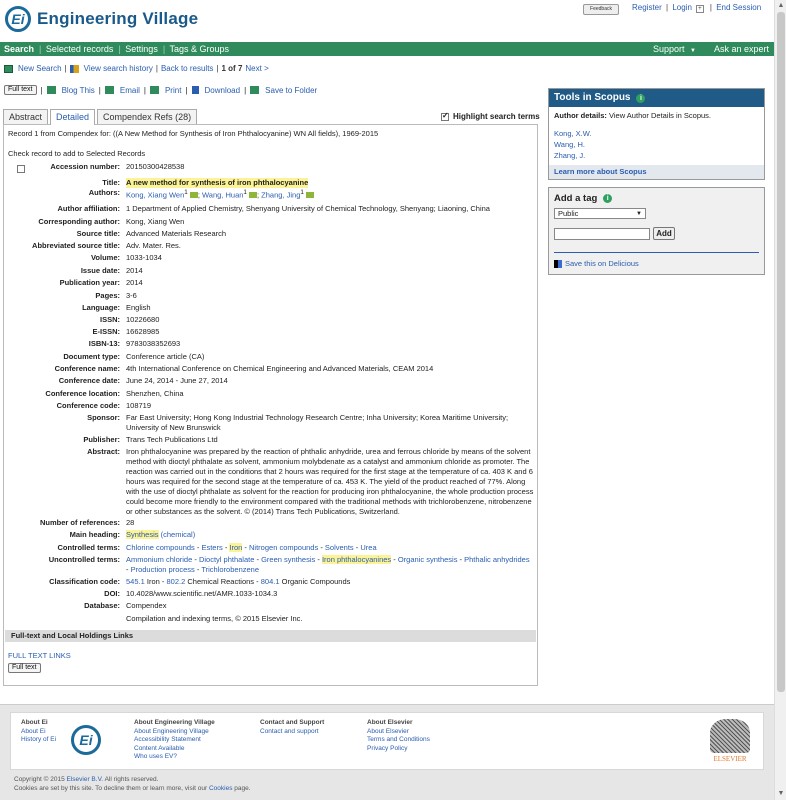 This screenshot has height=800, width=786. Describe the element at coordinates (270, 581) in the screenshot. I see `class-code-link: 804.1` at that location.